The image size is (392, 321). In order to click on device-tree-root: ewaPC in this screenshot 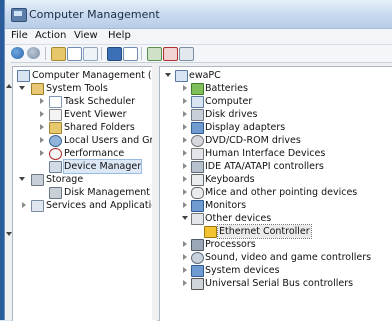, I will do `click(276, 75)`.